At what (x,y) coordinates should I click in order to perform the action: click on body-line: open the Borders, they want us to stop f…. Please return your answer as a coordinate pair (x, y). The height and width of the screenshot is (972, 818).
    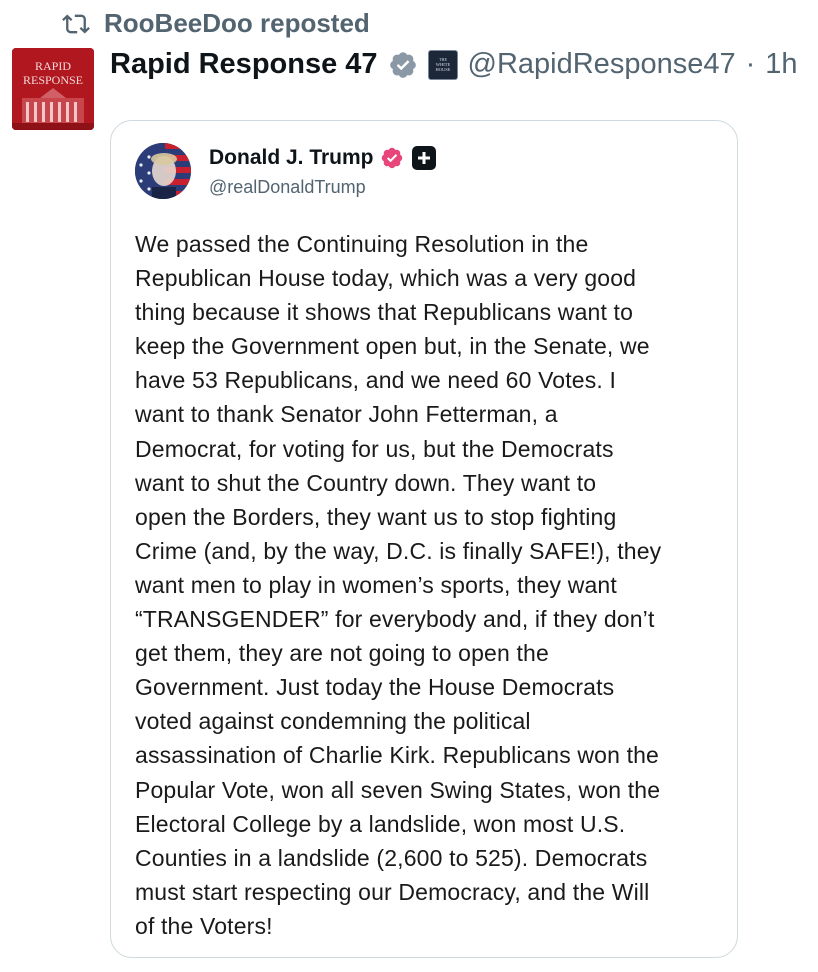
    Looking at the image, I should click on (376, 516).